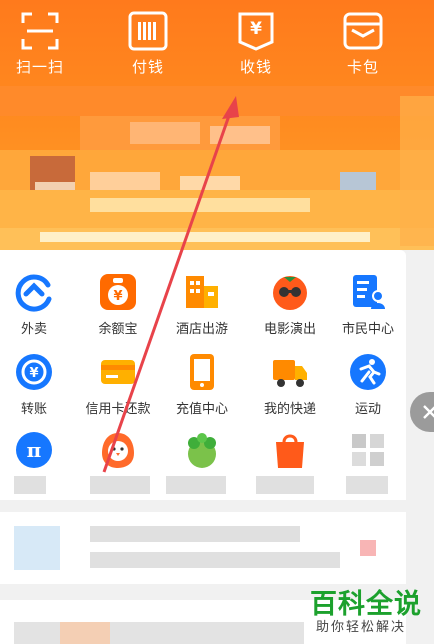 The height and width of the screenshot is (644, 434). What do you see at coordinates (118, 372) in the screenshot?
I see `credit-card-icon` at bounding box center [118, 372].